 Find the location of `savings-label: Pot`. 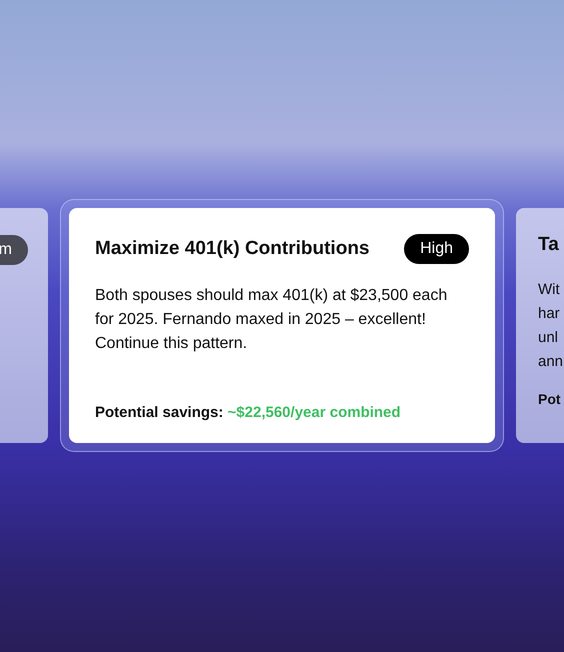

savings-label: Pot is located at coordinates (549, 399).